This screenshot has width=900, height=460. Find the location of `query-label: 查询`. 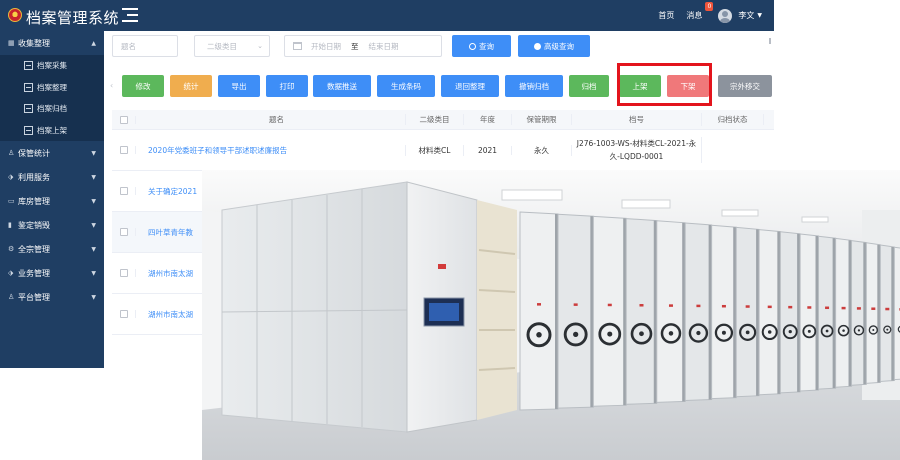

query-label: 查询 is located at coordinates (486, 46).